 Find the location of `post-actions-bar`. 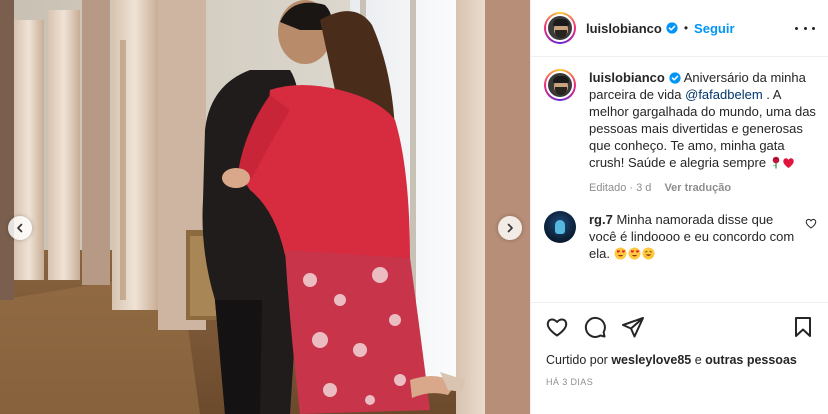

post-actions-bar is located at coordinates (679, 326).